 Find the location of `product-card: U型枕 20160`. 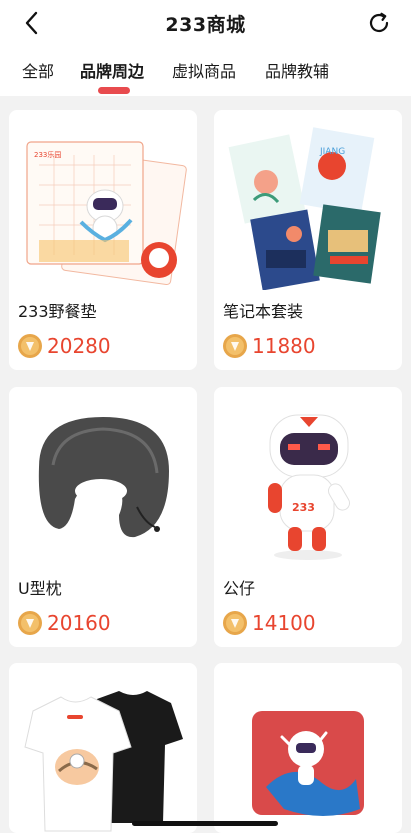

product-card: U型枕 20160 is located at coordinates (103, 517).